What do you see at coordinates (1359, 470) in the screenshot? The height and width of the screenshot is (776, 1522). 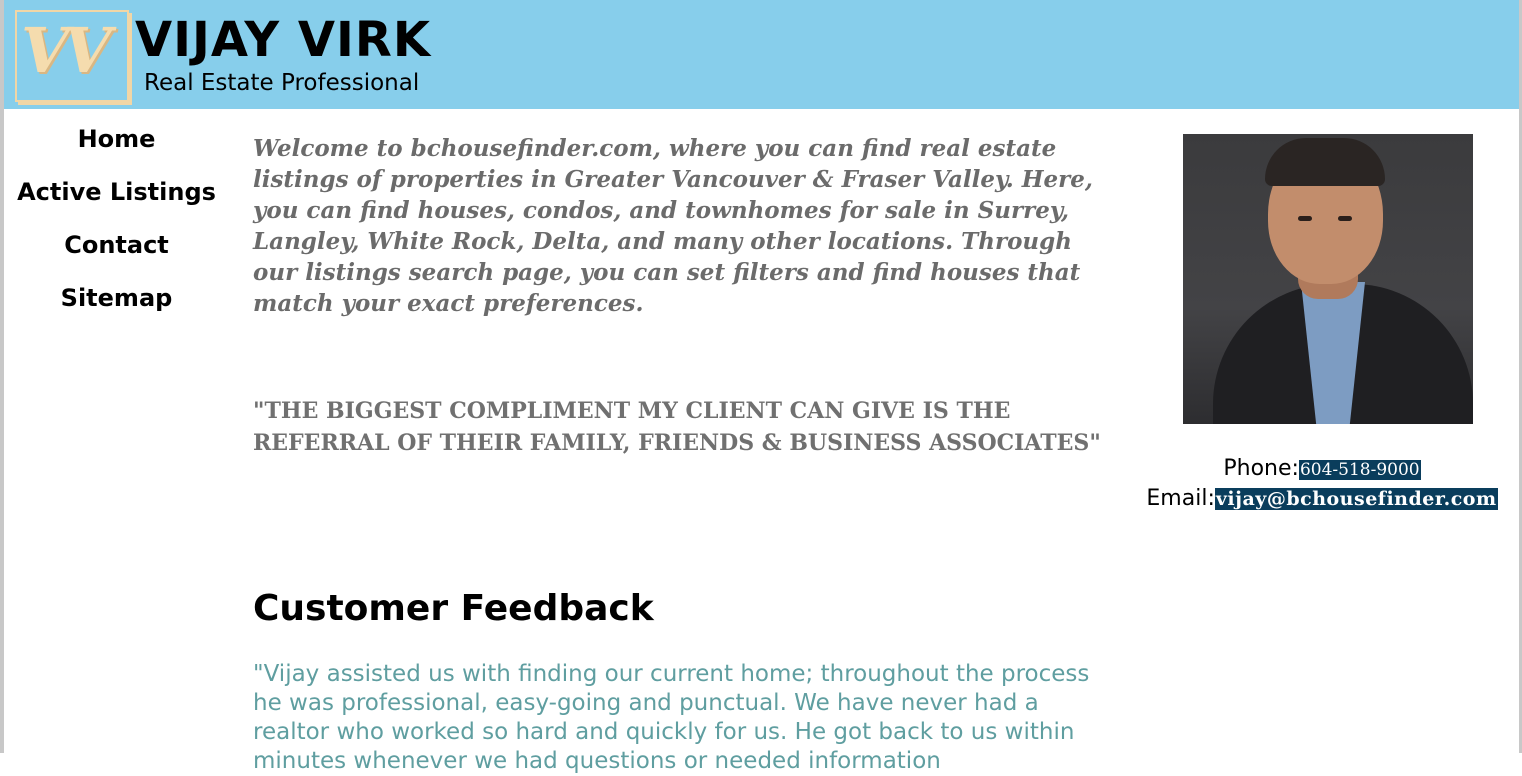 I see `phone-link: 604-518-9000` at bounding box center [1359, 470].